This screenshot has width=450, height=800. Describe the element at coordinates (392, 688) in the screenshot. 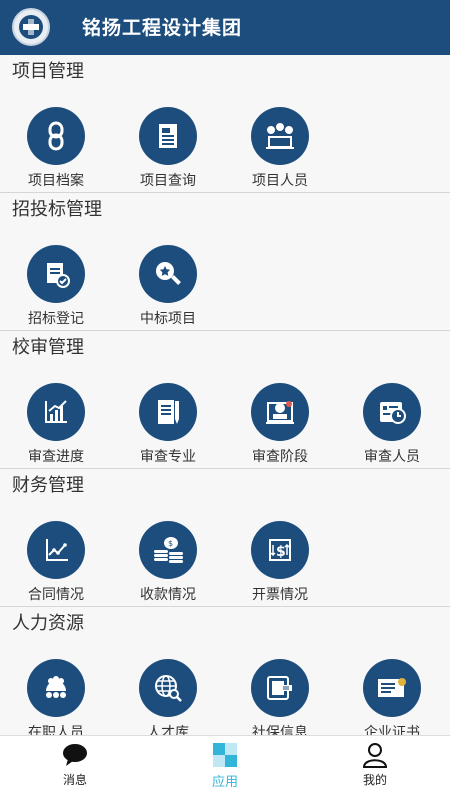

I see `certificate-icon` at that location.